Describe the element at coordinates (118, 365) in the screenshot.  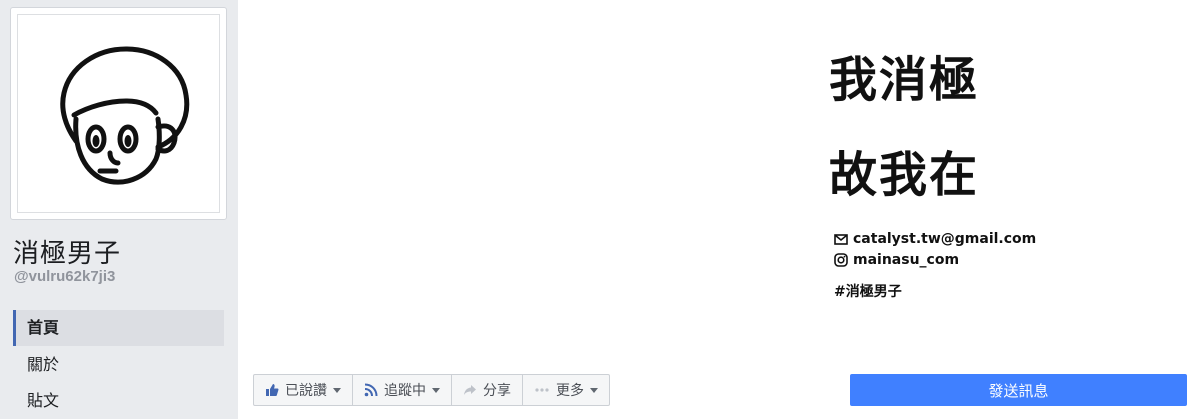
I see `sidebar-item-about: 關於` at that location.